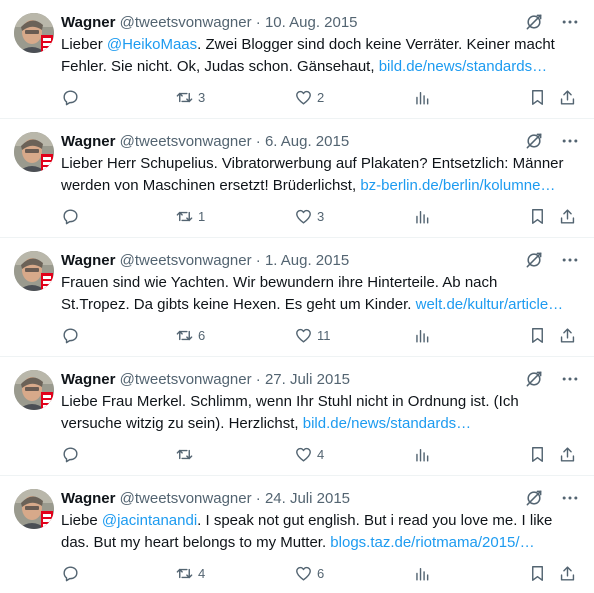 The height and width of the screenshot is (593, 594). What do you see at coordinates (309, 97) in the screenshot?
I see `like-button: 2` at bounding box center [309, 97].